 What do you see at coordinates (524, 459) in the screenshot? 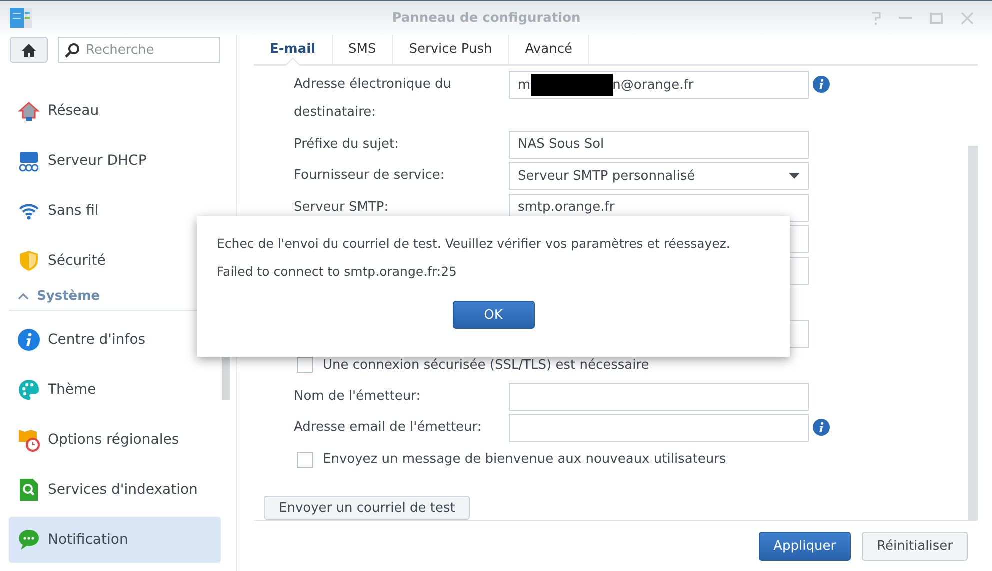
I see `checkbox-label: Envoyez un message de bienvenue aux nouveaux utilisateurs` at bounding box center [524, 459].